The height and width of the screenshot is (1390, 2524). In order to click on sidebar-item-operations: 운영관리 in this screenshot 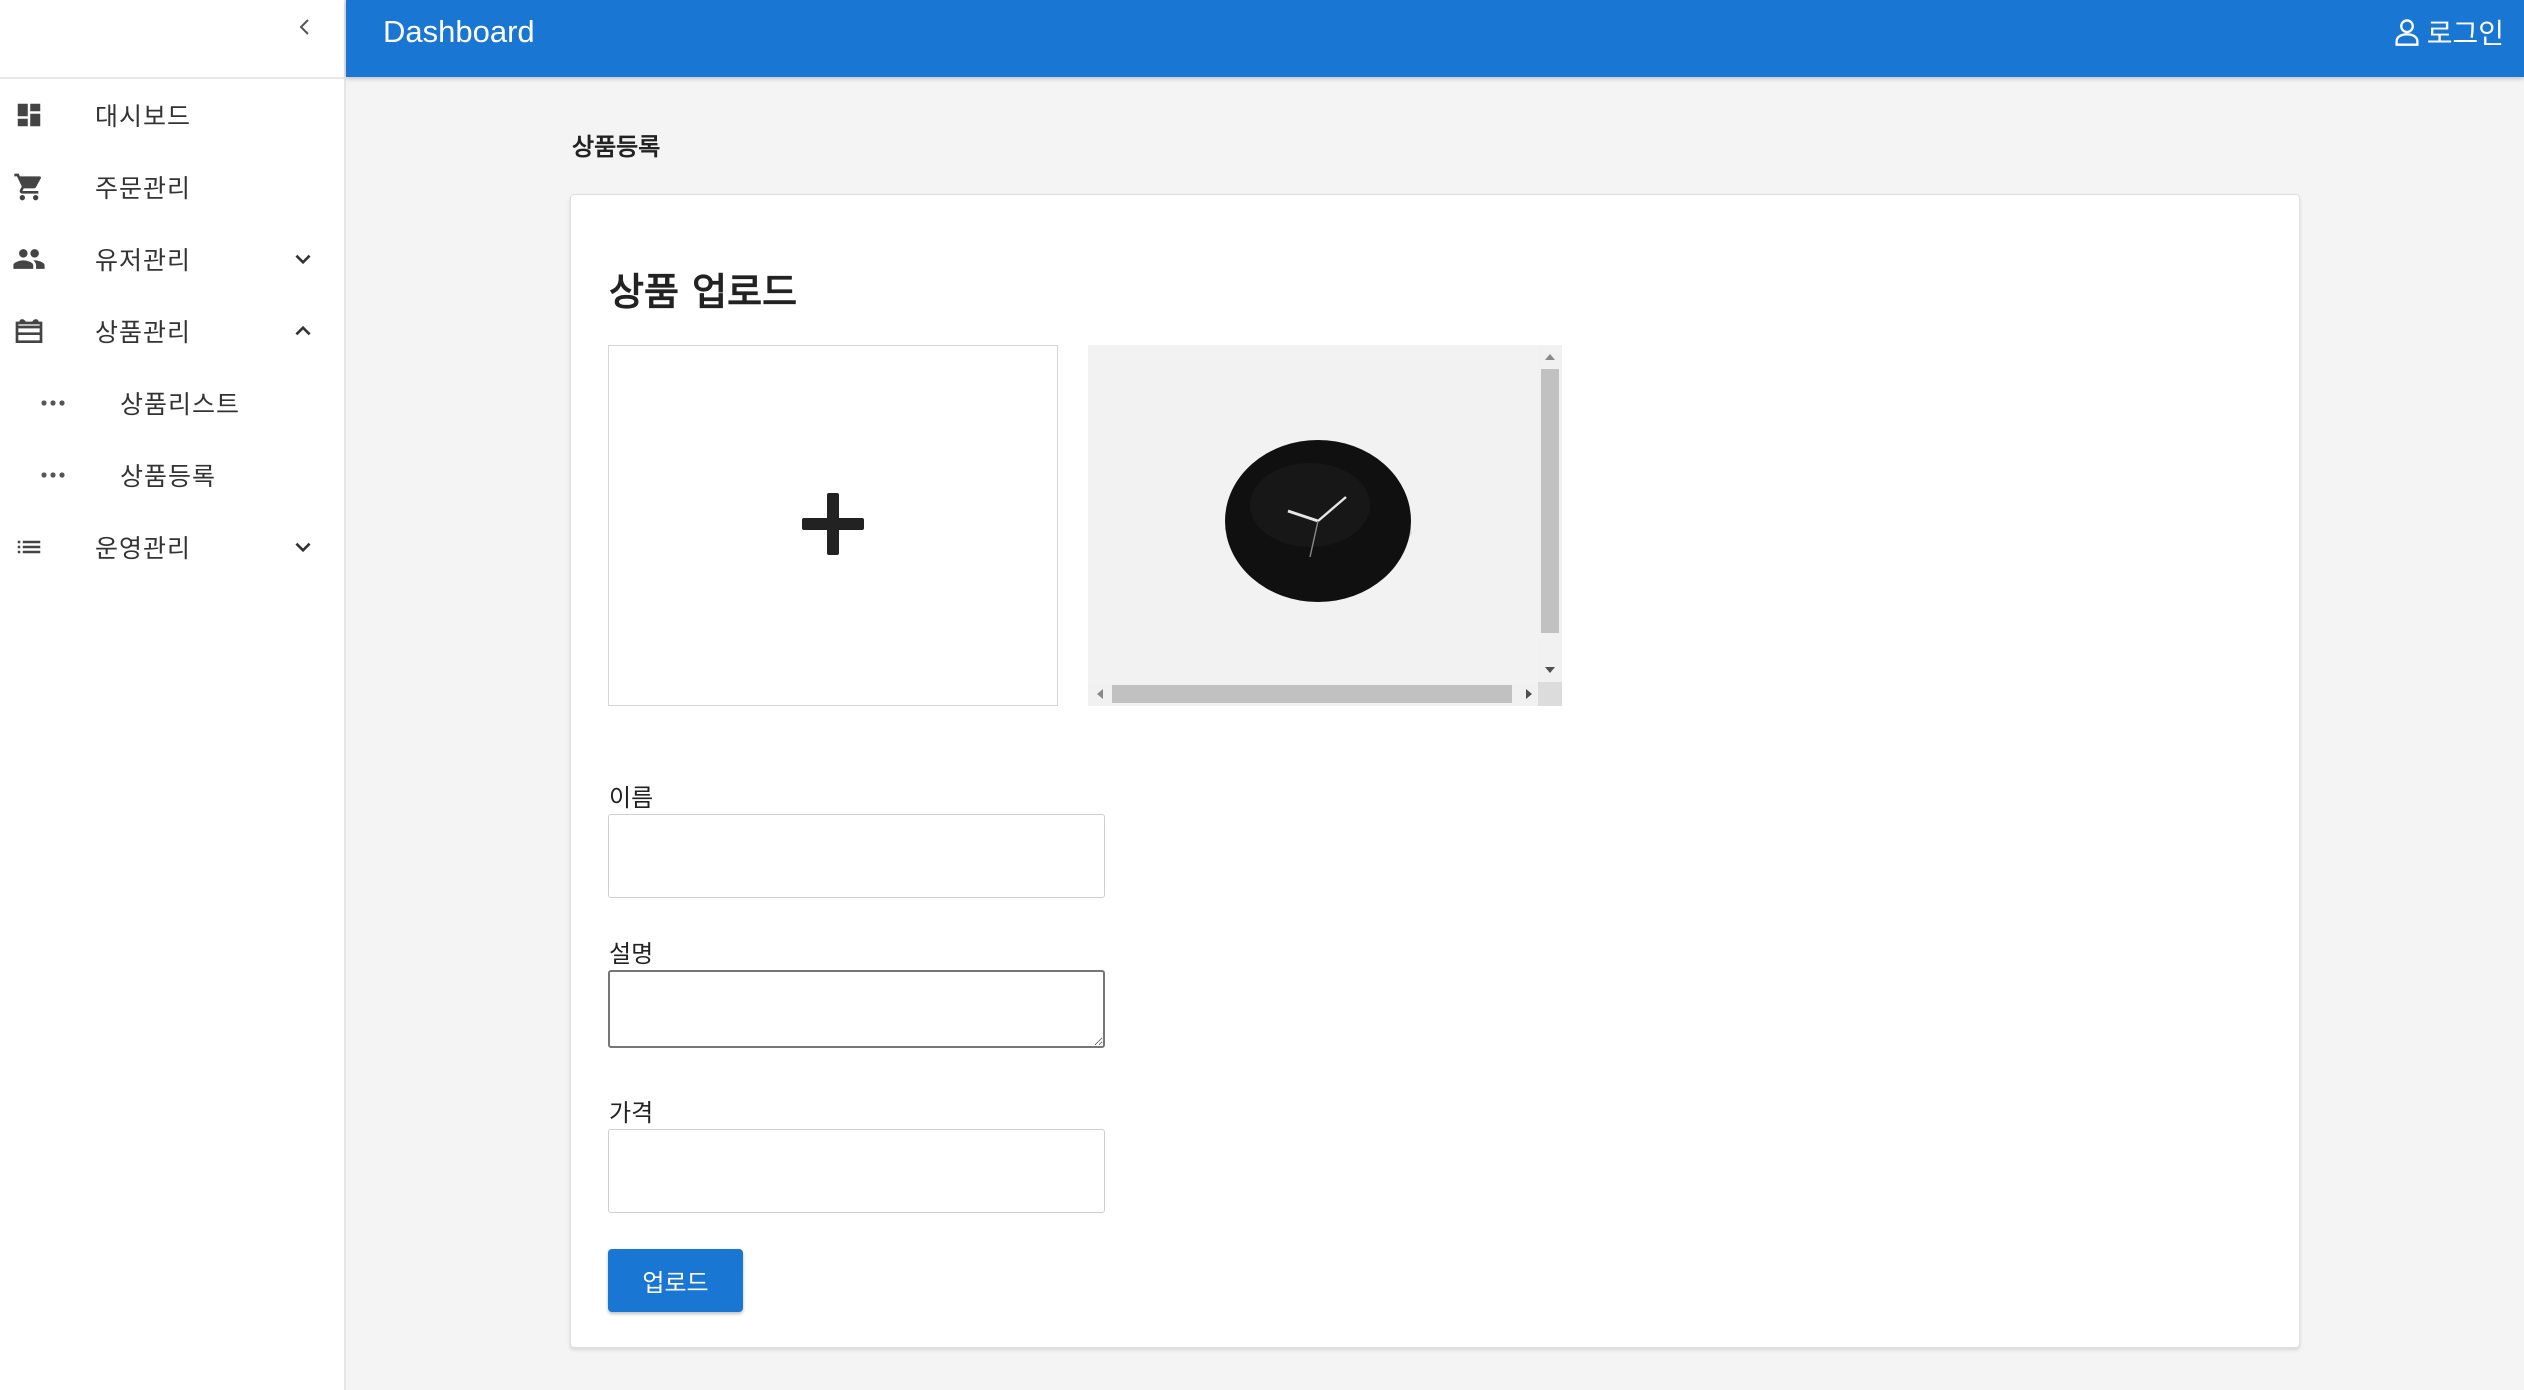, I will do `click(172, 547)`.